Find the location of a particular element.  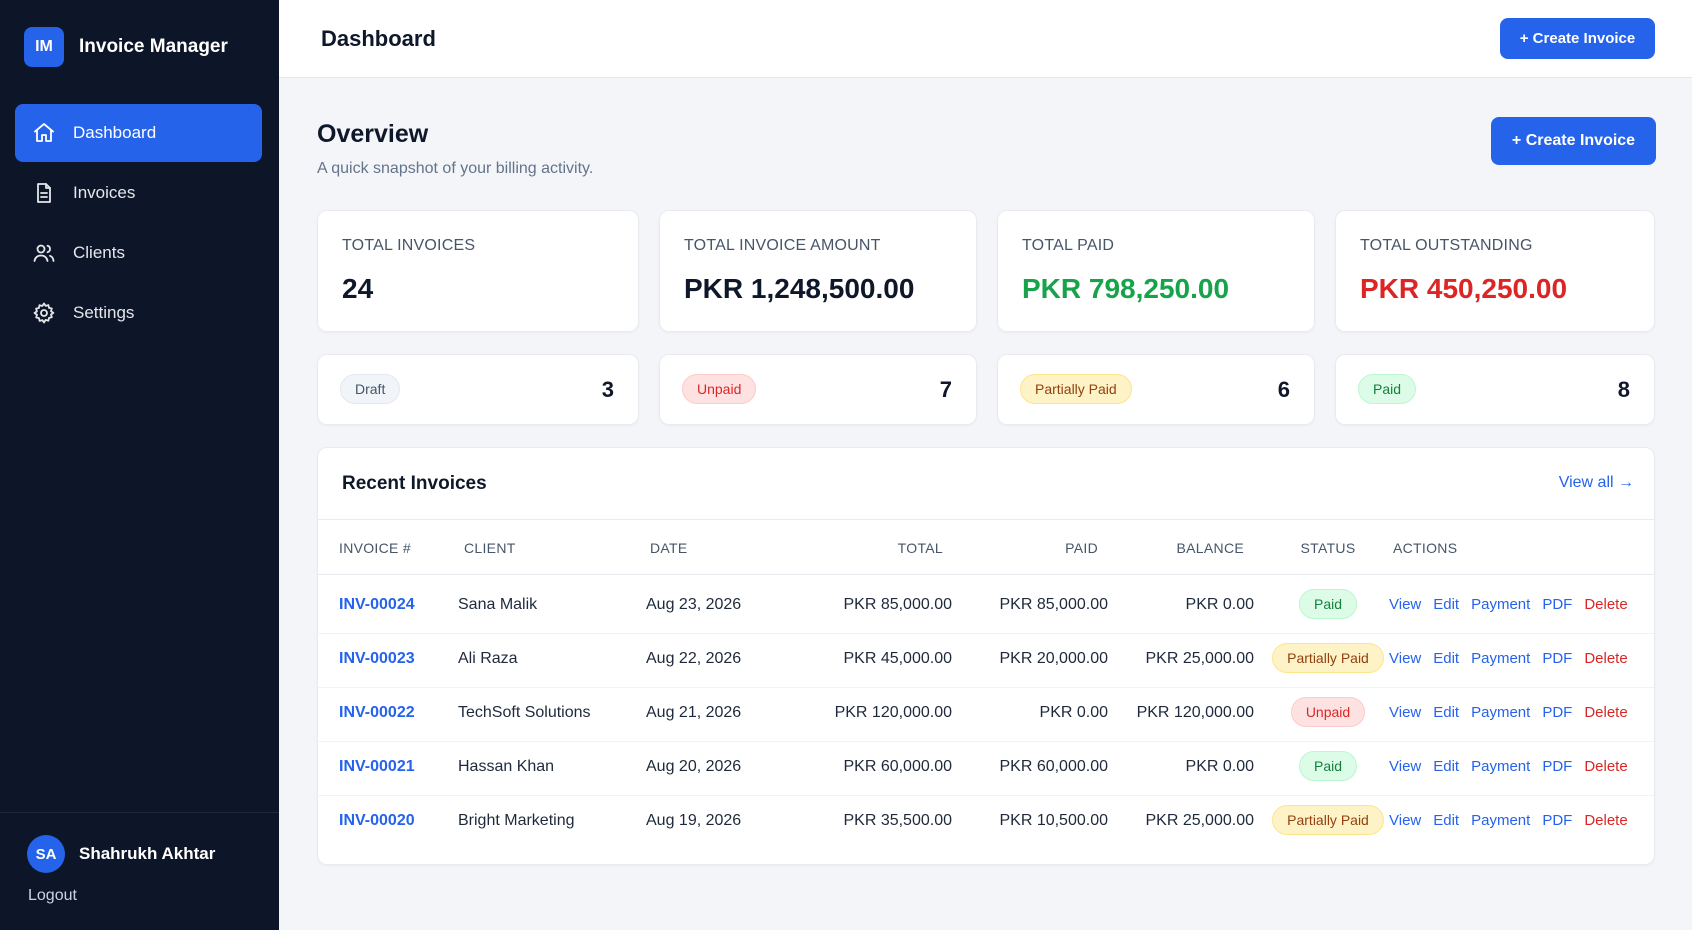

column-header-total: TOTAL is located at coordinates (920, 548).